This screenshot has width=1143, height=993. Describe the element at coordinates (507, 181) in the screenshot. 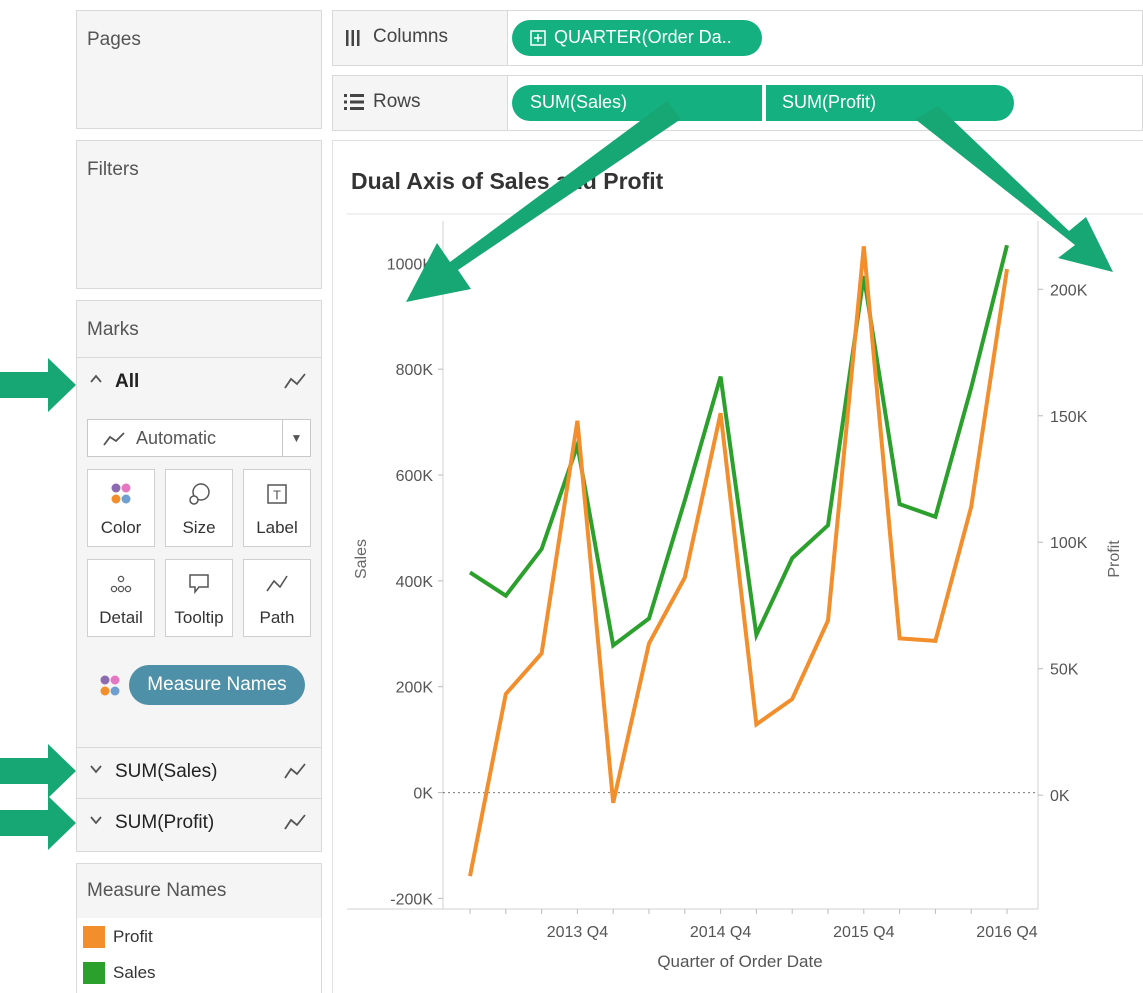

I see `chart-title: Dual Axis of Sales and Profit` at that location.